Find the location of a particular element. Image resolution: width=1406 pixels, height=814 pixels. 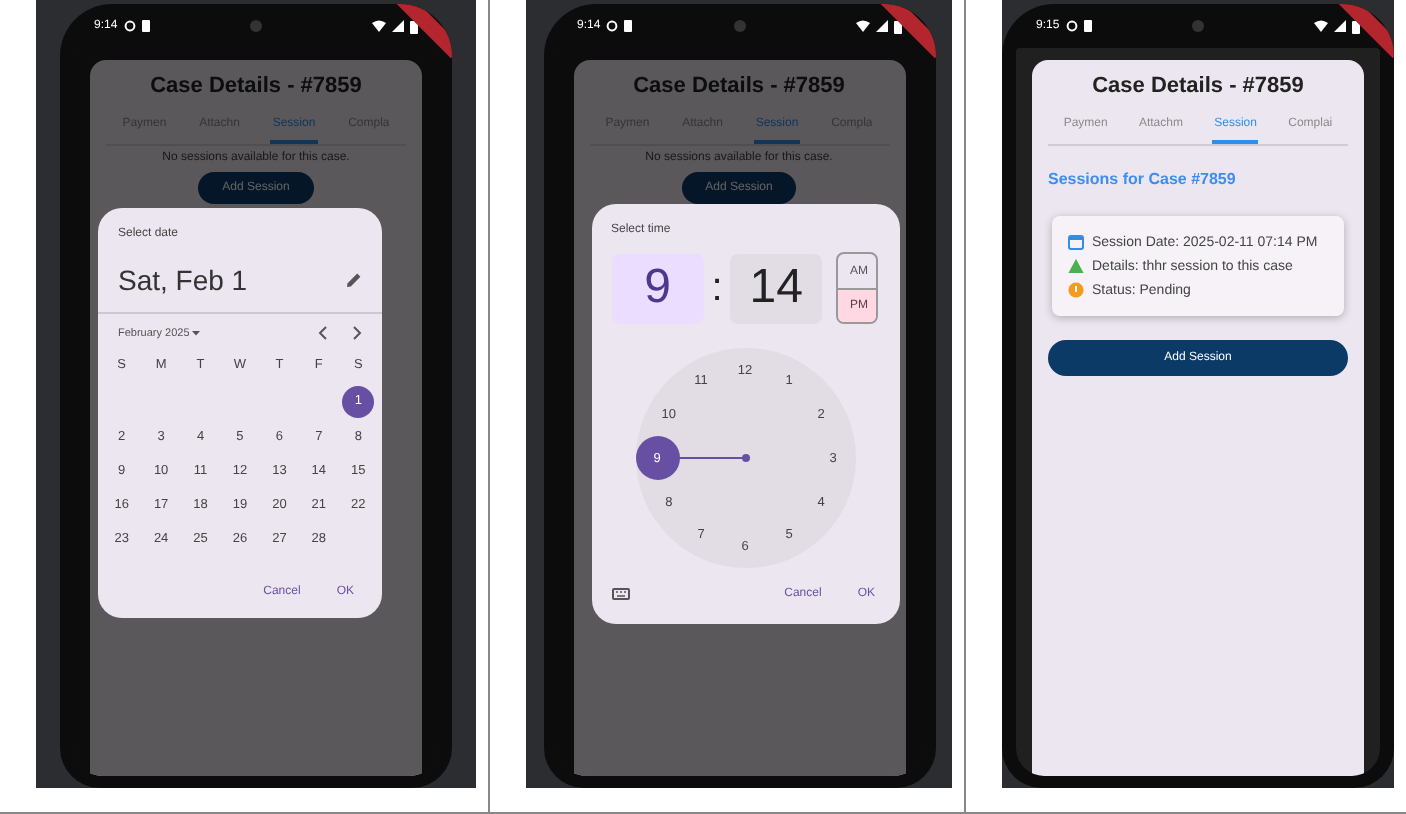

selected-date: Sat, Feb 1 is located at coordinates (183, 280).